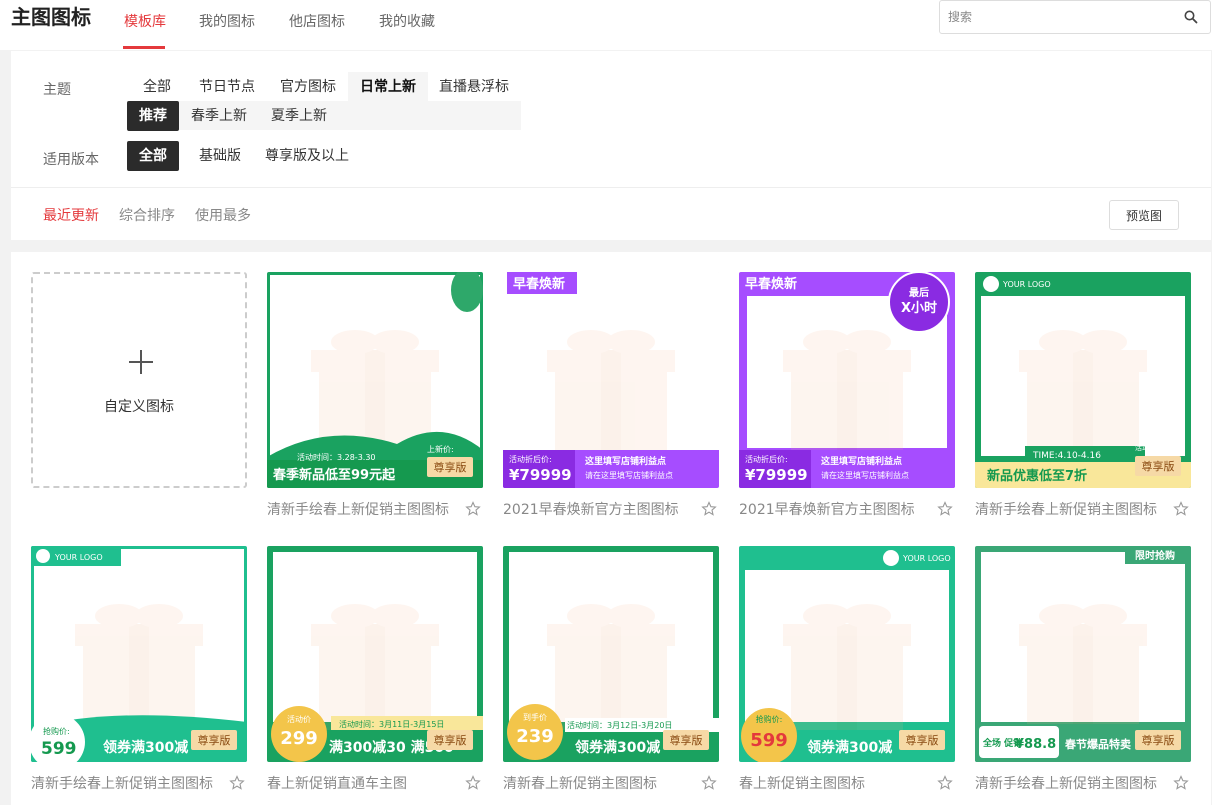  What do you see at coordinates (1144, 215) in the screenshot?
I see `preview-button: 预览图` at bounding box center [1144, 215].